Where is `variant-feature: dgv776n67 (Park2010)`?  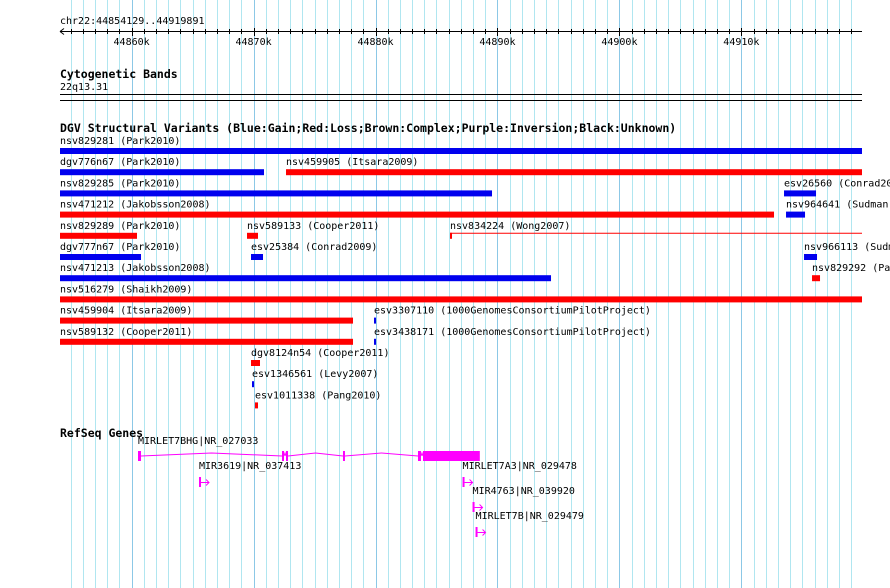 variant-feature: dgv776n67 (Park2010) is located at coordinates (162, 166).